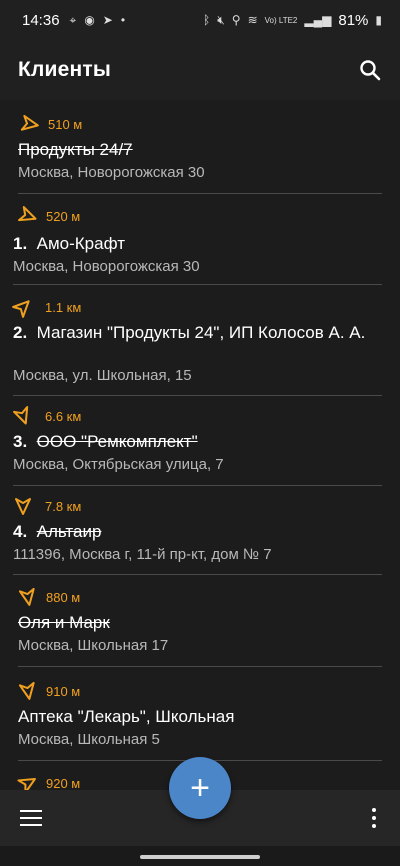  I want to click on home-gesture-handle, so click(200, 857).